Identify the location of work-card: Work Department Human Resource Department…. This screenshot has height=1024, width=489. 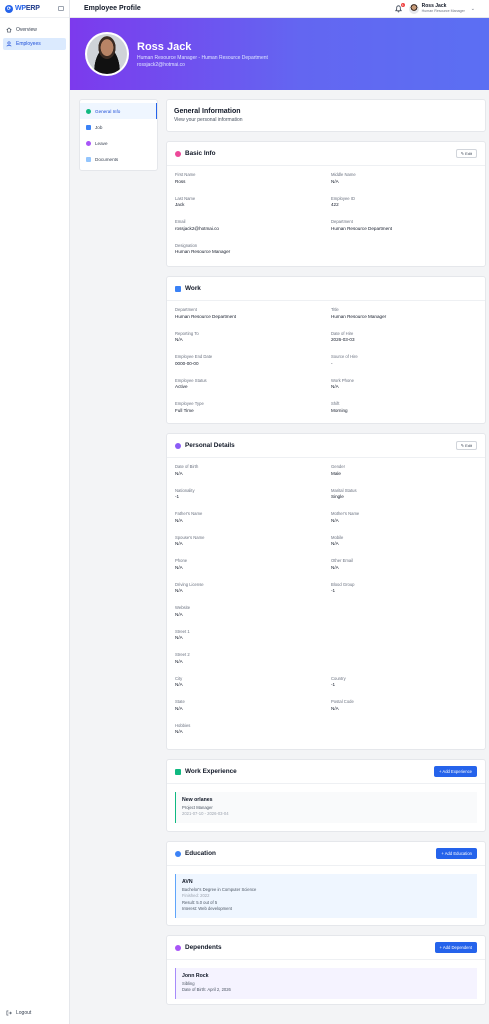
(326, 350).